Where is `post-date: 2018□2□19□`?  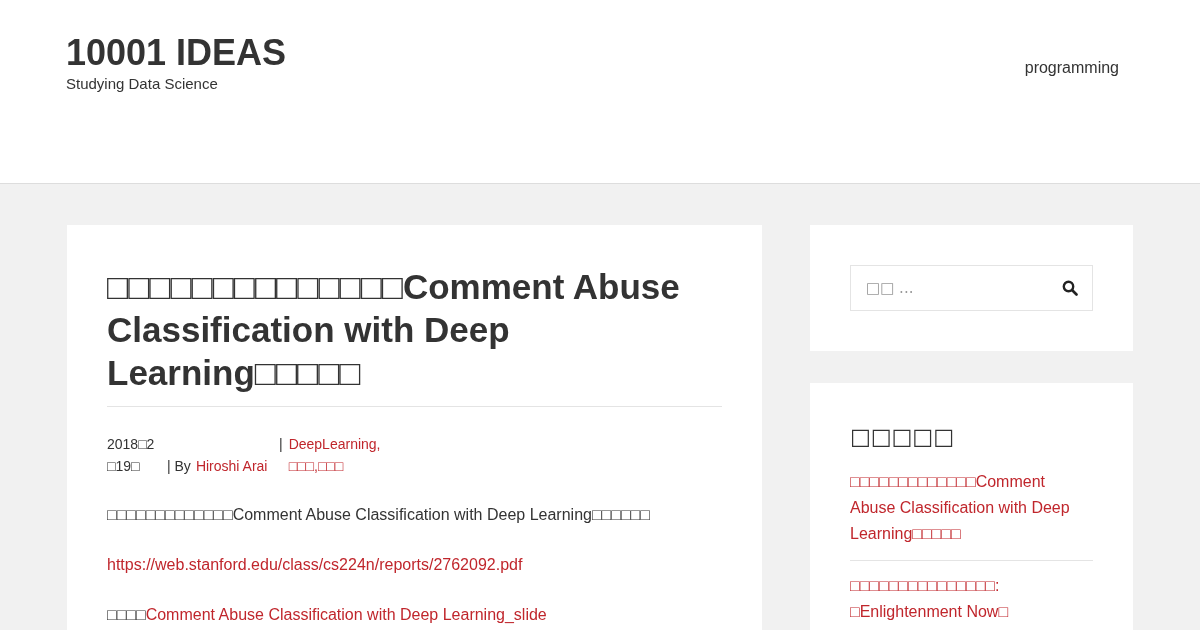 post-date: 2018□2□19□ is located at coordinates (131, 455).